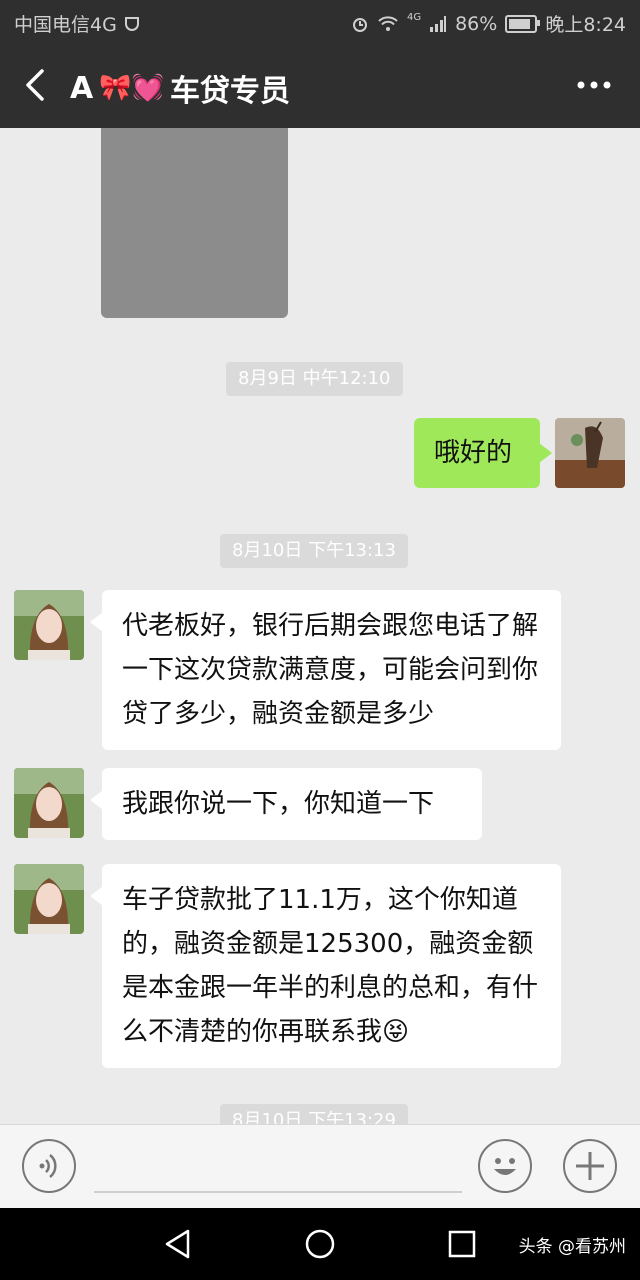  I want to click on carrier-label: 中国电信4G, so click(65, 25).